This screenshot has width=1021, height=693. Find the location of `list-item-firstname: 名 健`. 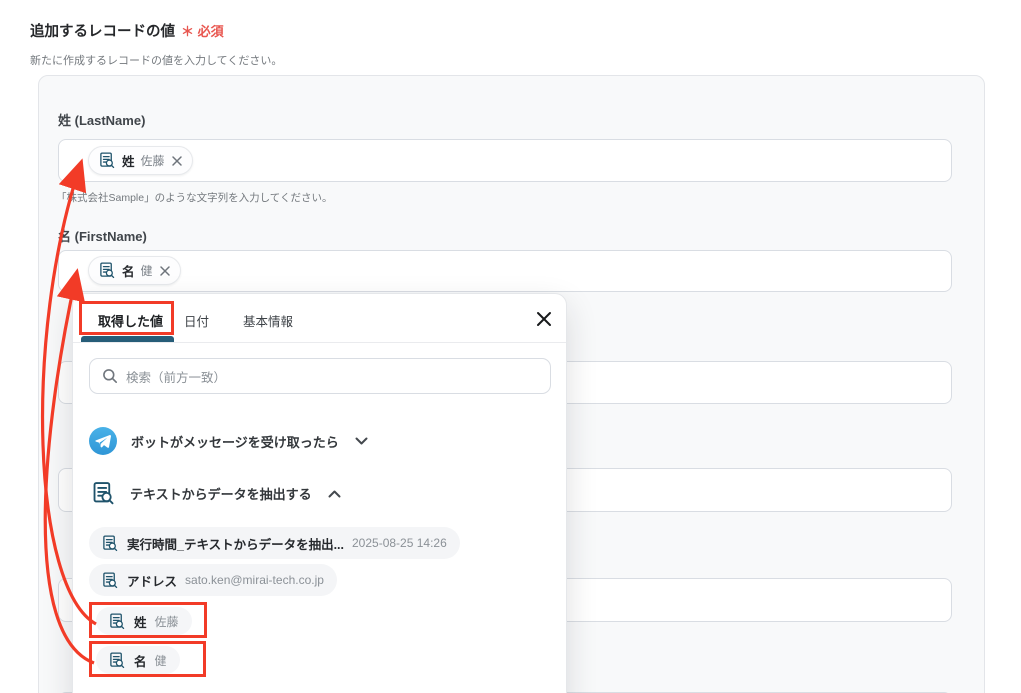

list-item-firstname: 名 健 is located at coordinates (138, 660).